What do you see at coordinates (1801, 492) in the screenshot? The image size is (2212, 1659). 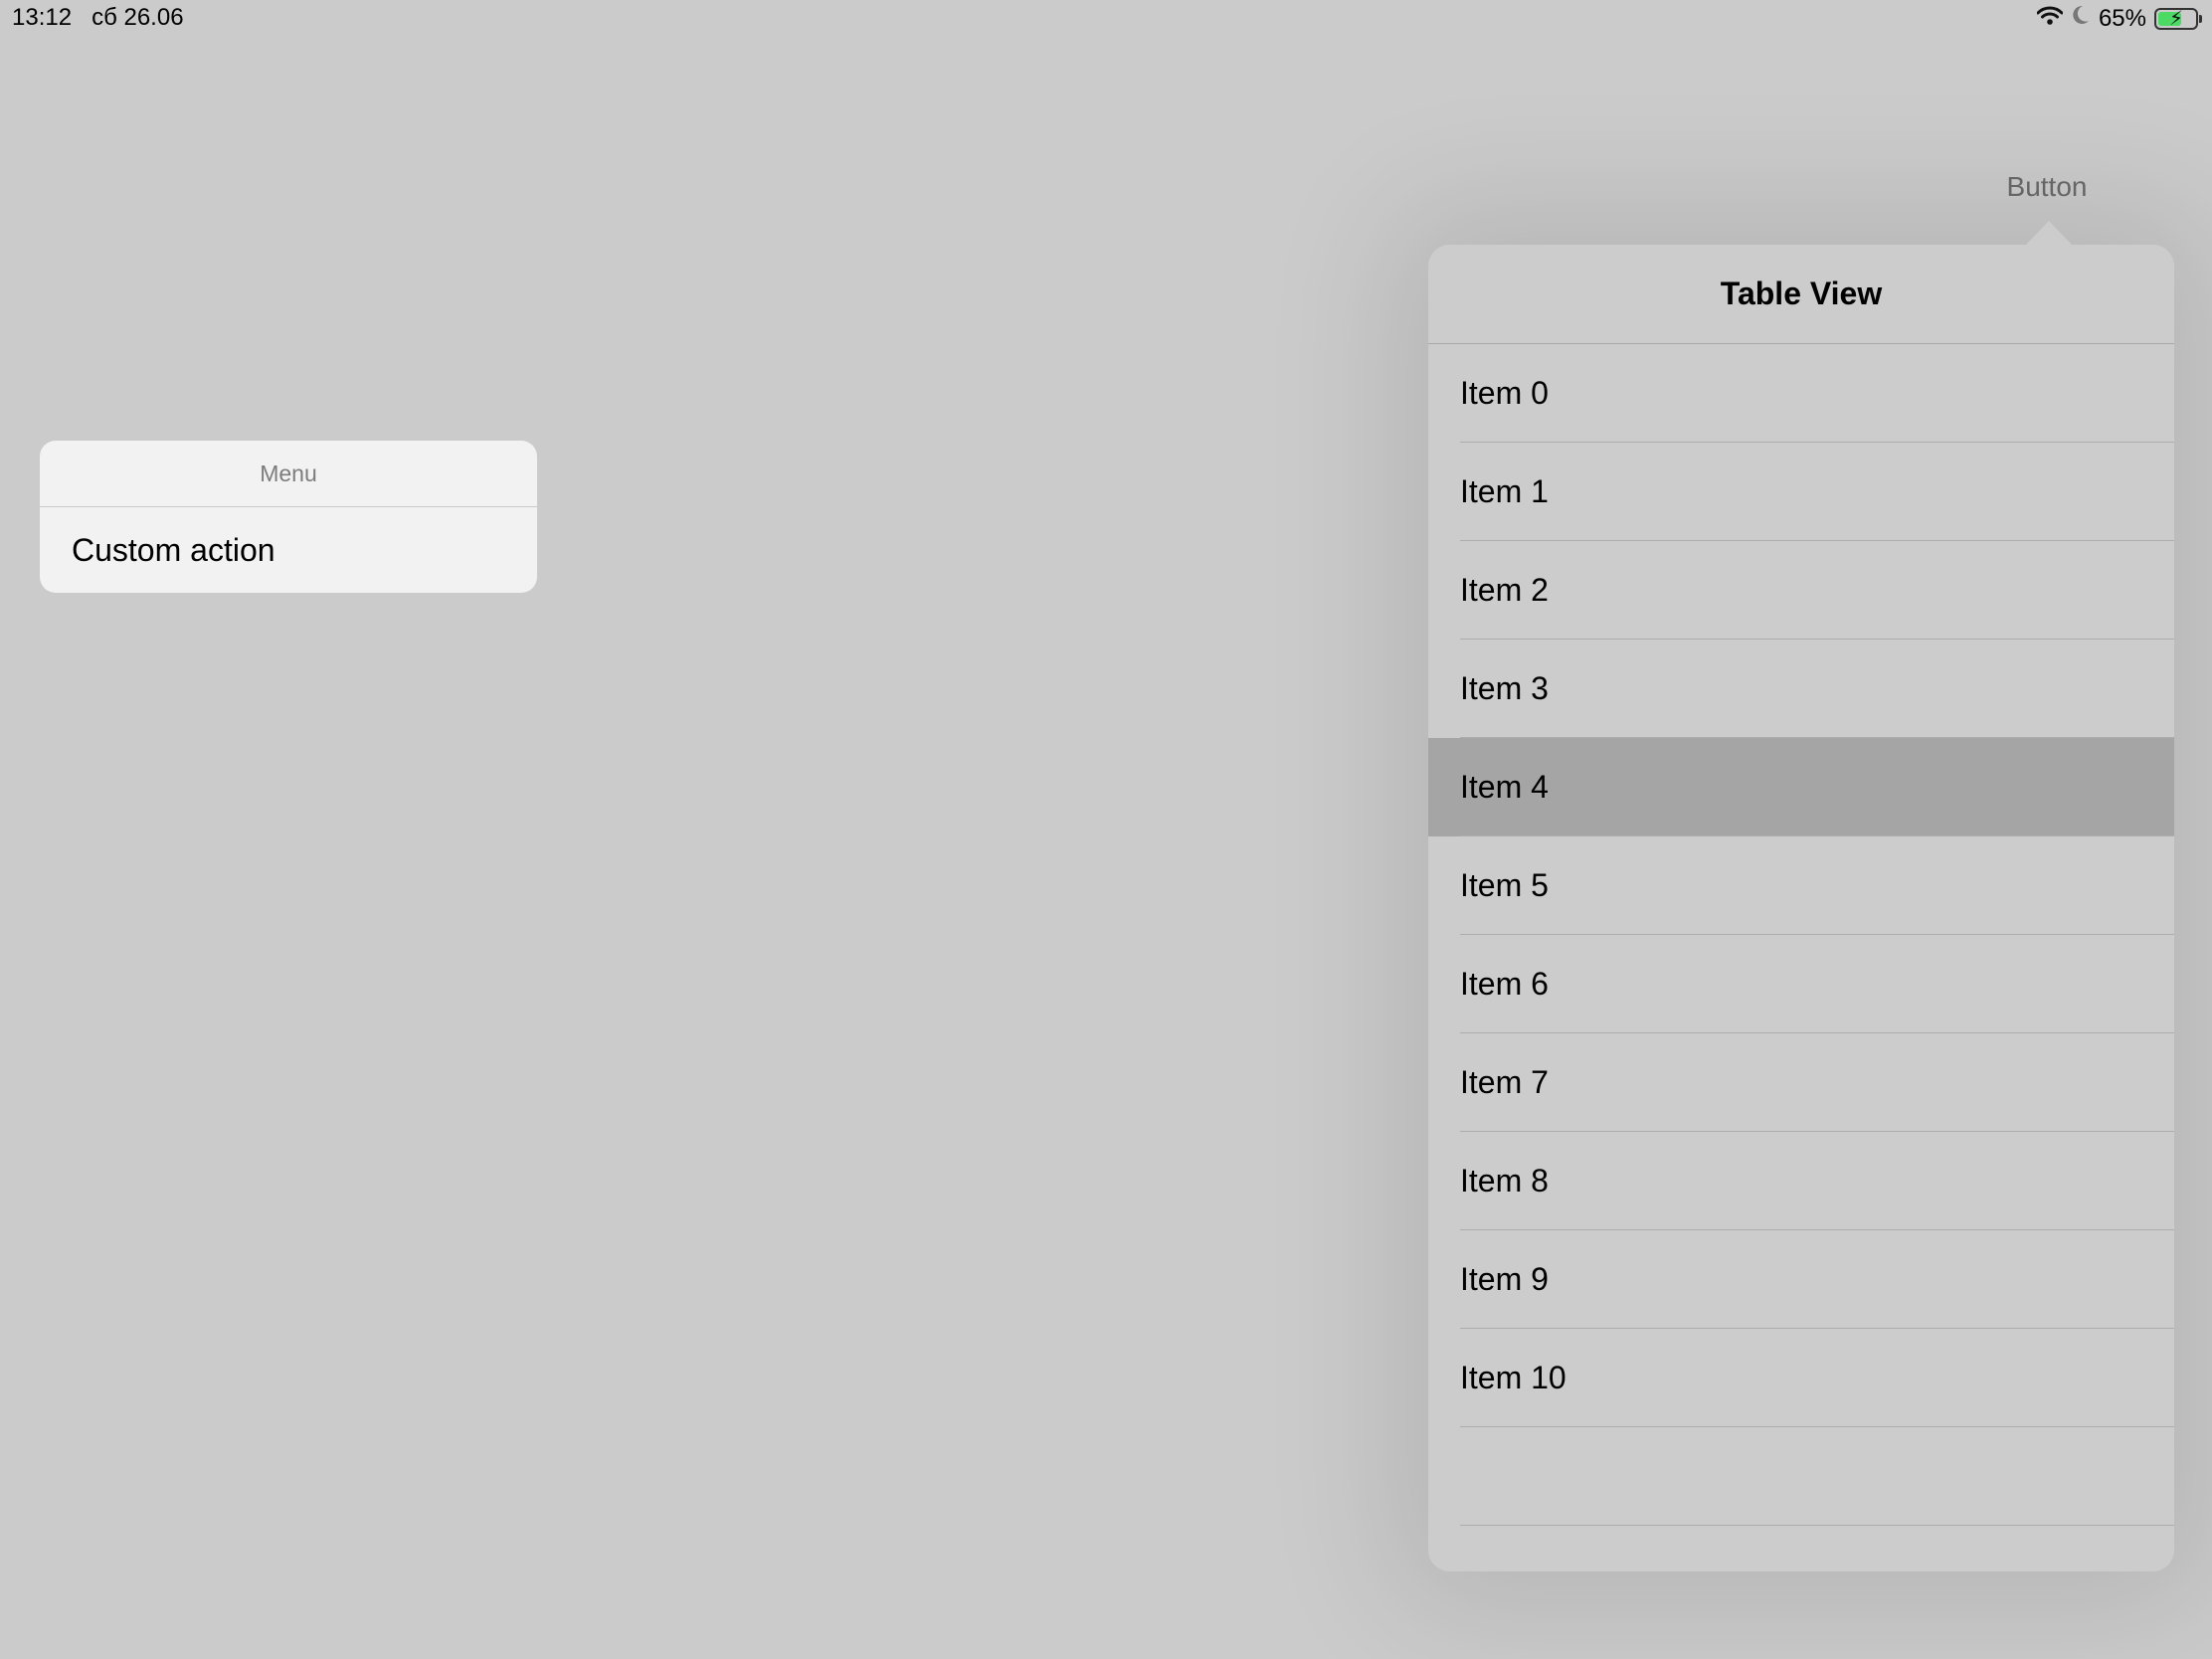 I see `table-row: Item 1` at bounding box center [1801, 492].